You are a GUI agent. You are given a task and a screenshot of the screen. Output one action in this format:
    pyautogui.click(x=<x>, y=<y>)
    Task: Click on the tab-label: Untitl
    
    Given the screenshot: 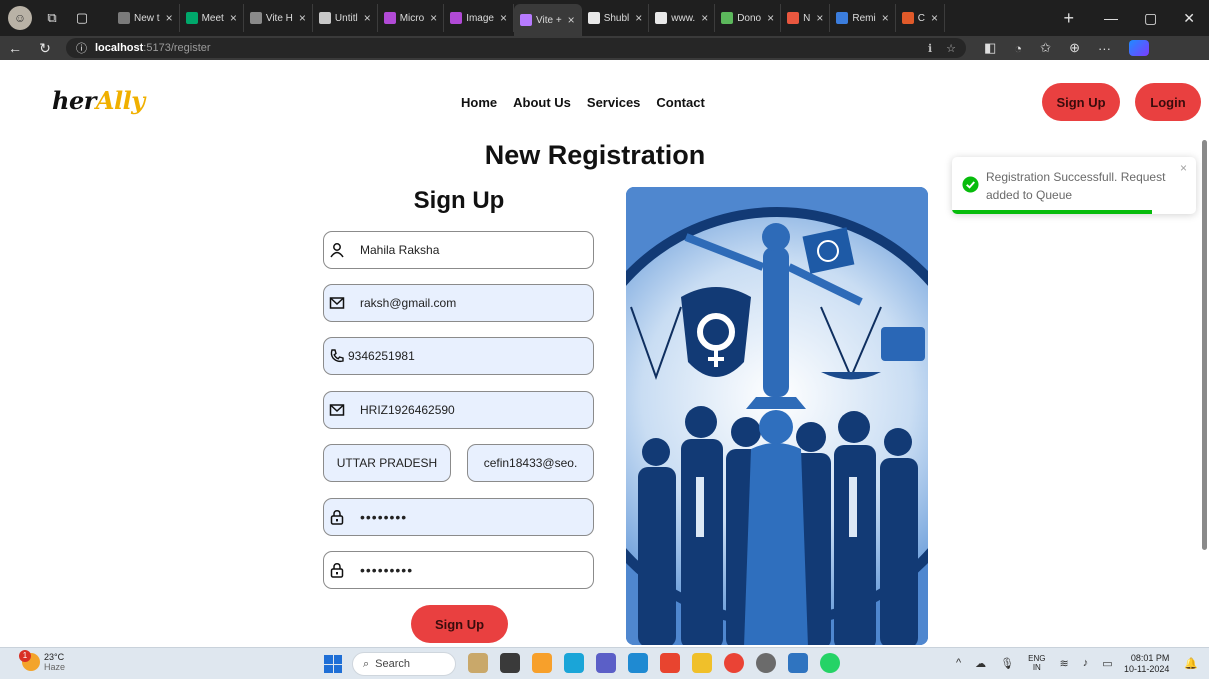 What is the action you would take?
    pyautogui.click(x=346, y=18)
    